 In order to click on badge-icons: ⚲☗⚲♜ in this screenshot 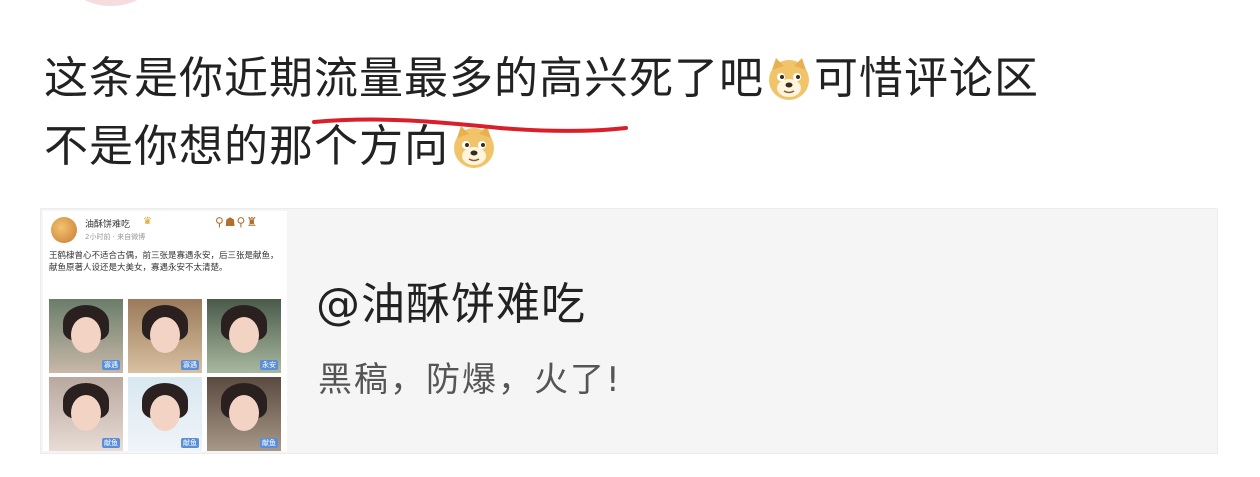, I will do `click(237, 222)`.